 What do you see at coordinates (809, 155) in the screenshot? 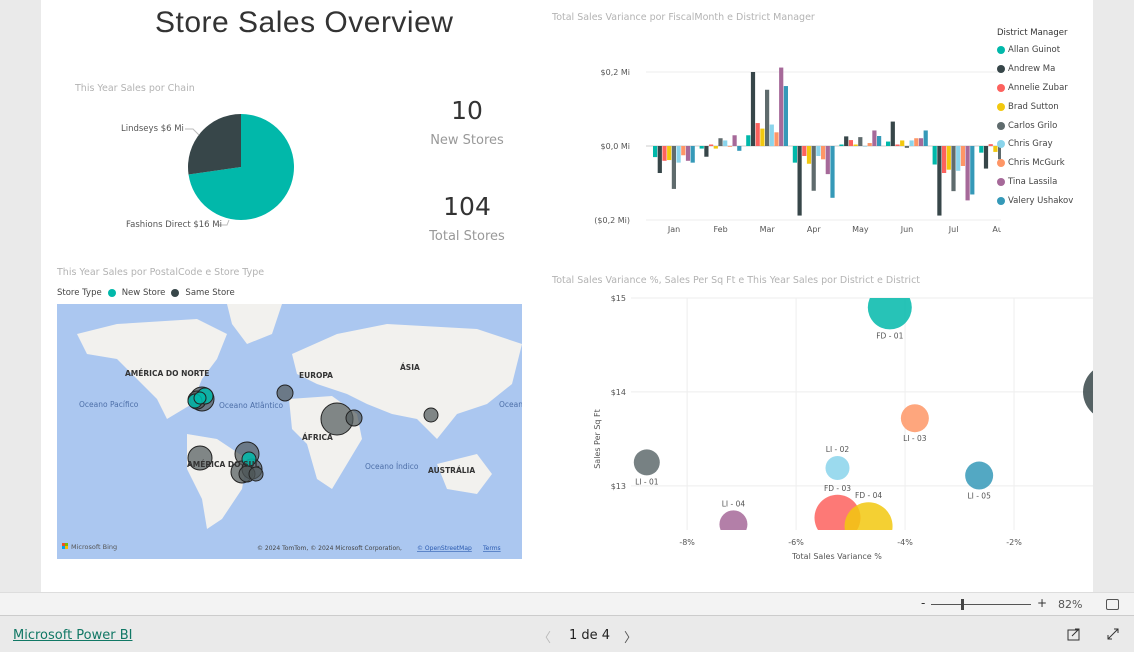
I see `bar-brad-sutton-apr` at bounding box center [809, 155].